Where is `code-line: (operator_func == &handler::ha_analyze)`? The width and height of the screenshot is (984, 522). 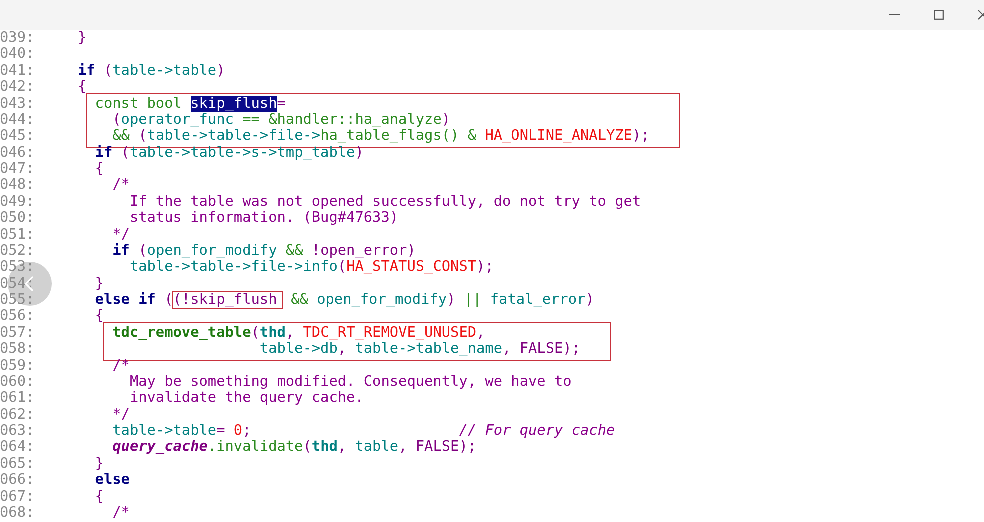 code-line: (operator_func == &handler::ha_analyze) is located at coordinates (281, 120).